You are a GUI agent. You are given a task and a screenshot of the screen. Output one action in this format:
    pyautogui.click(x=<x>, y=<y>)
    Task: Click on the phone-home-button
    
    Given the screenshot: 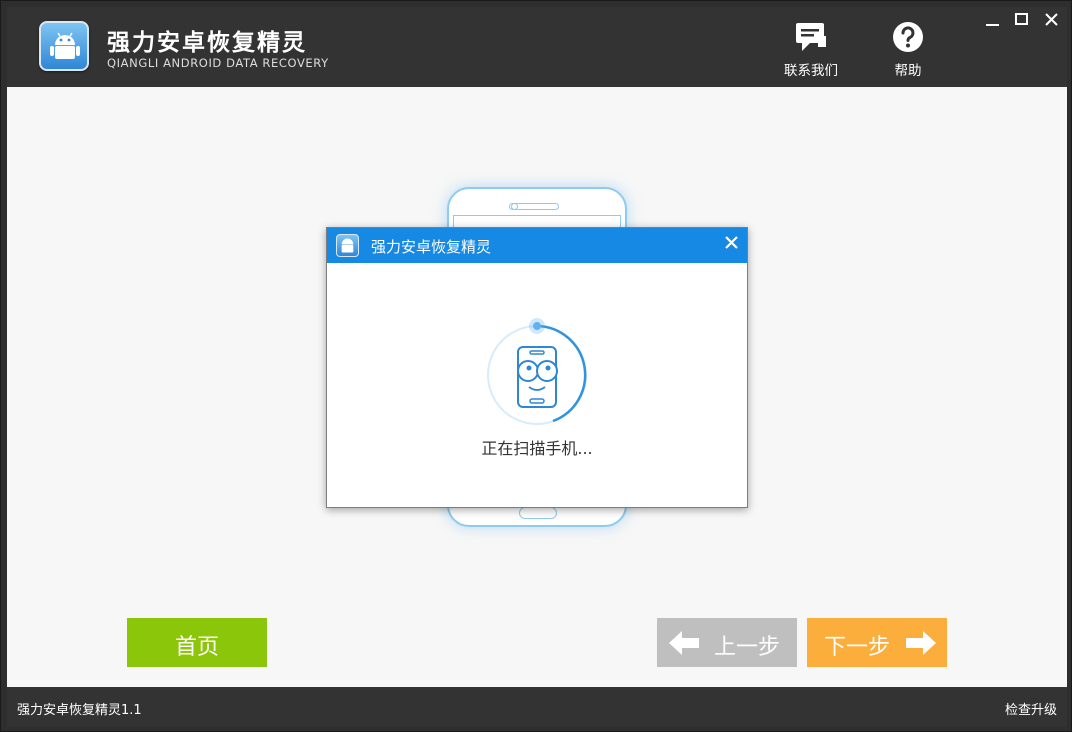 What is the action you would take?
    pyautogui.click(x=538, y=513)
    